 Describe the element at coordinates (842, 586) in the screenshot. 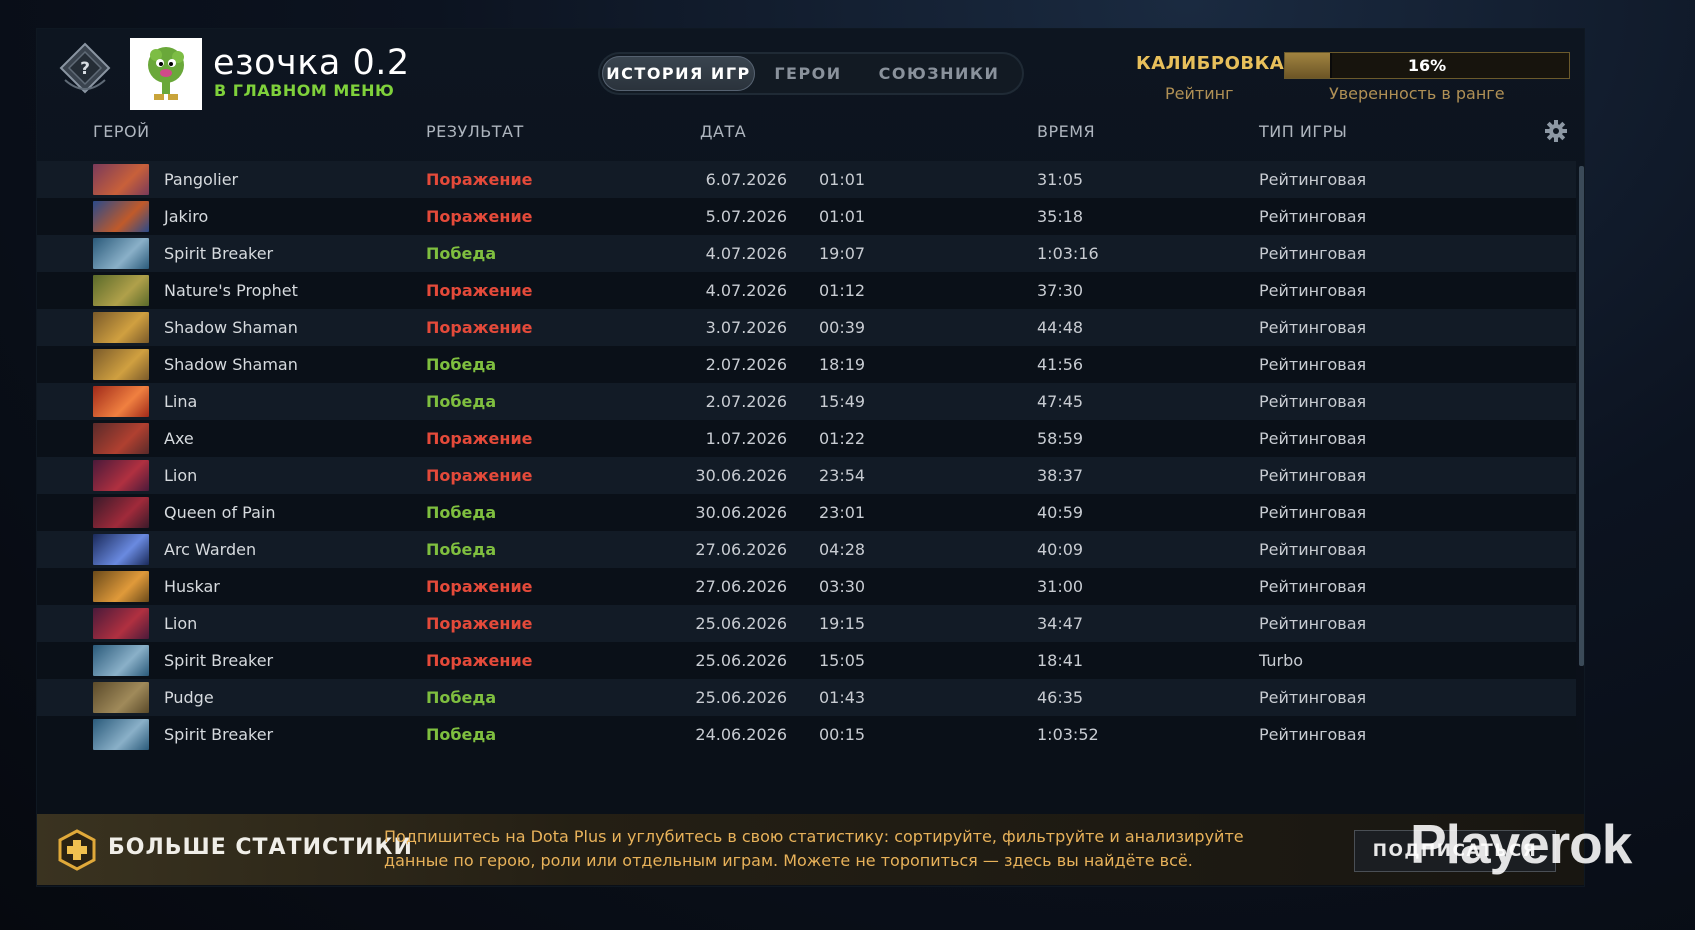

I see `match-start-time: 03:30` at that location.